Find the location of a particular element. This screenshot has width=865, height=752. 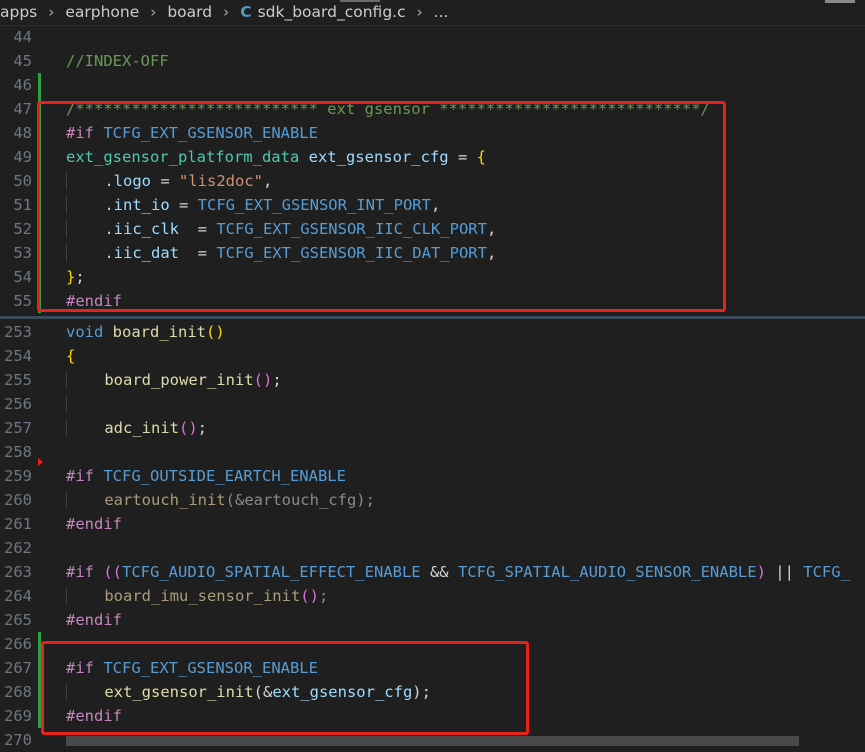

chevron-right-icon: › is located at coordinates (51, 12).